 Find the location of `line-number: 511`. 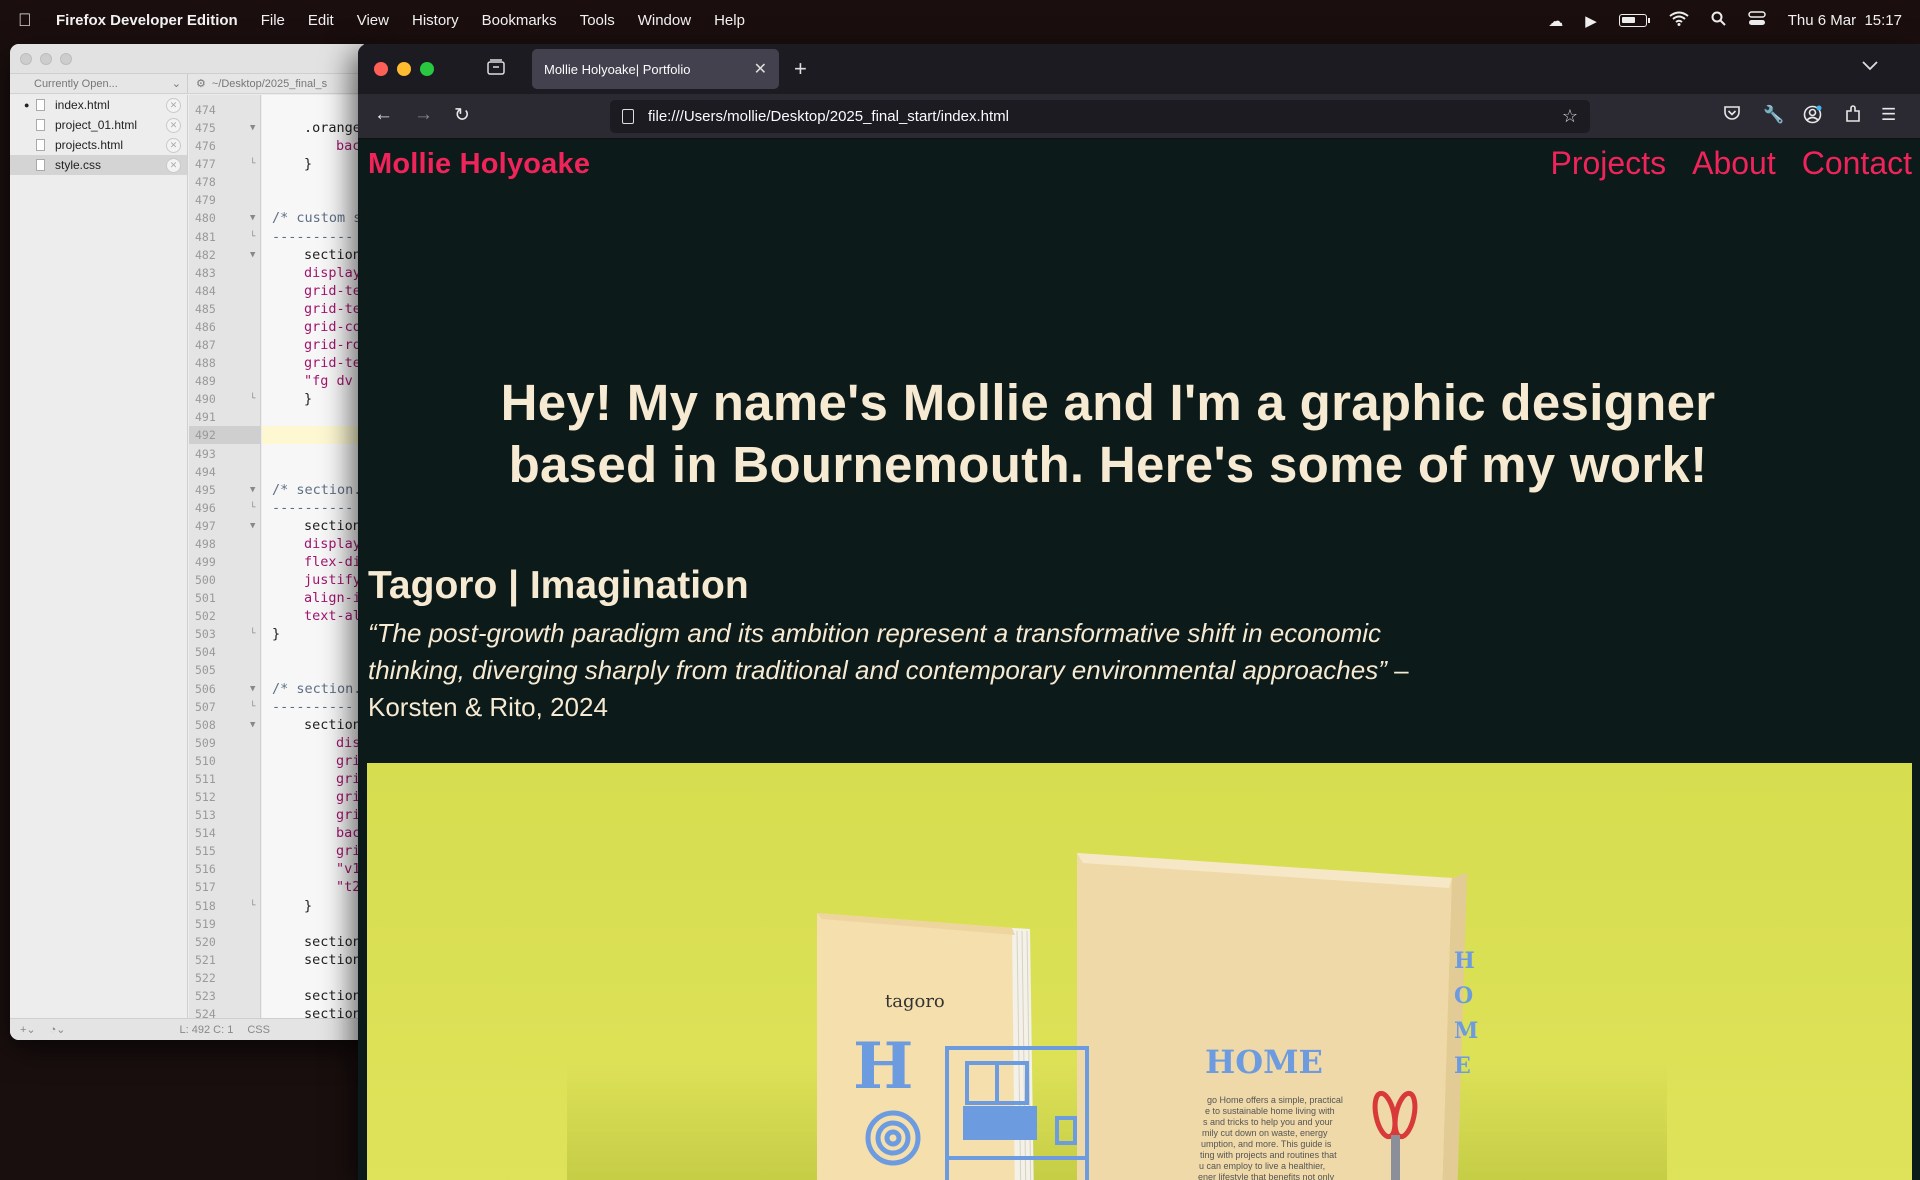

line-number: 511 is located at coordinates (228, 779).